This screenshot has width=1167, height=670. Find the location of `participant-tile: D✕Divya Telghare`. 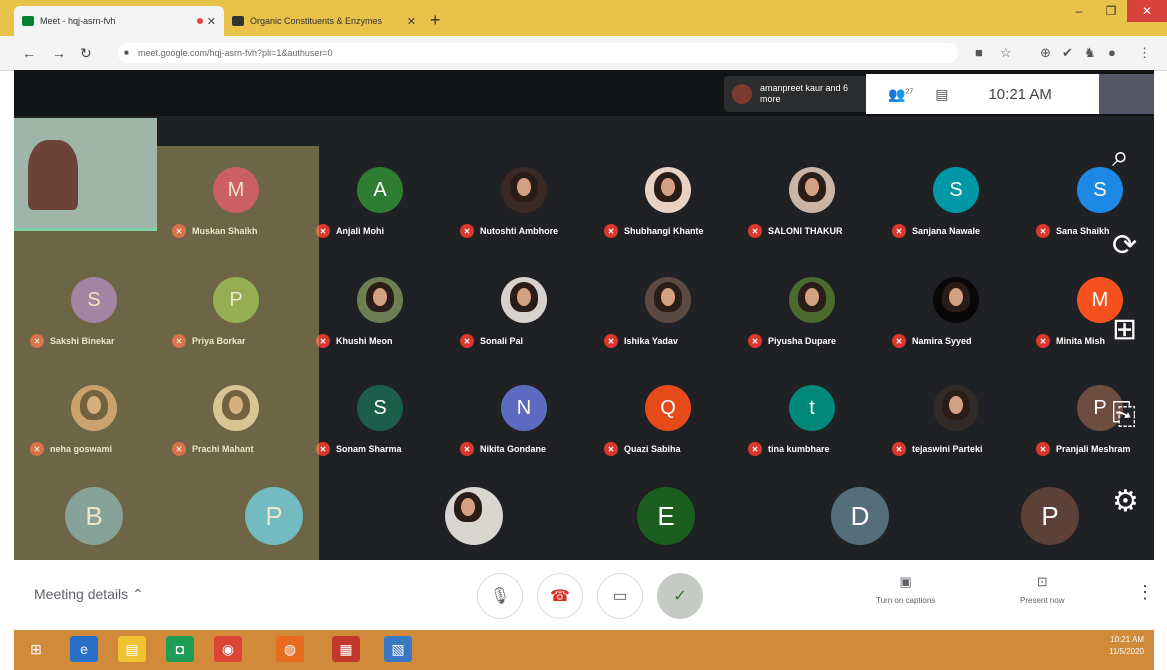

participant-tile: D✕Divya Telghare is located at coordinates (860, 534).